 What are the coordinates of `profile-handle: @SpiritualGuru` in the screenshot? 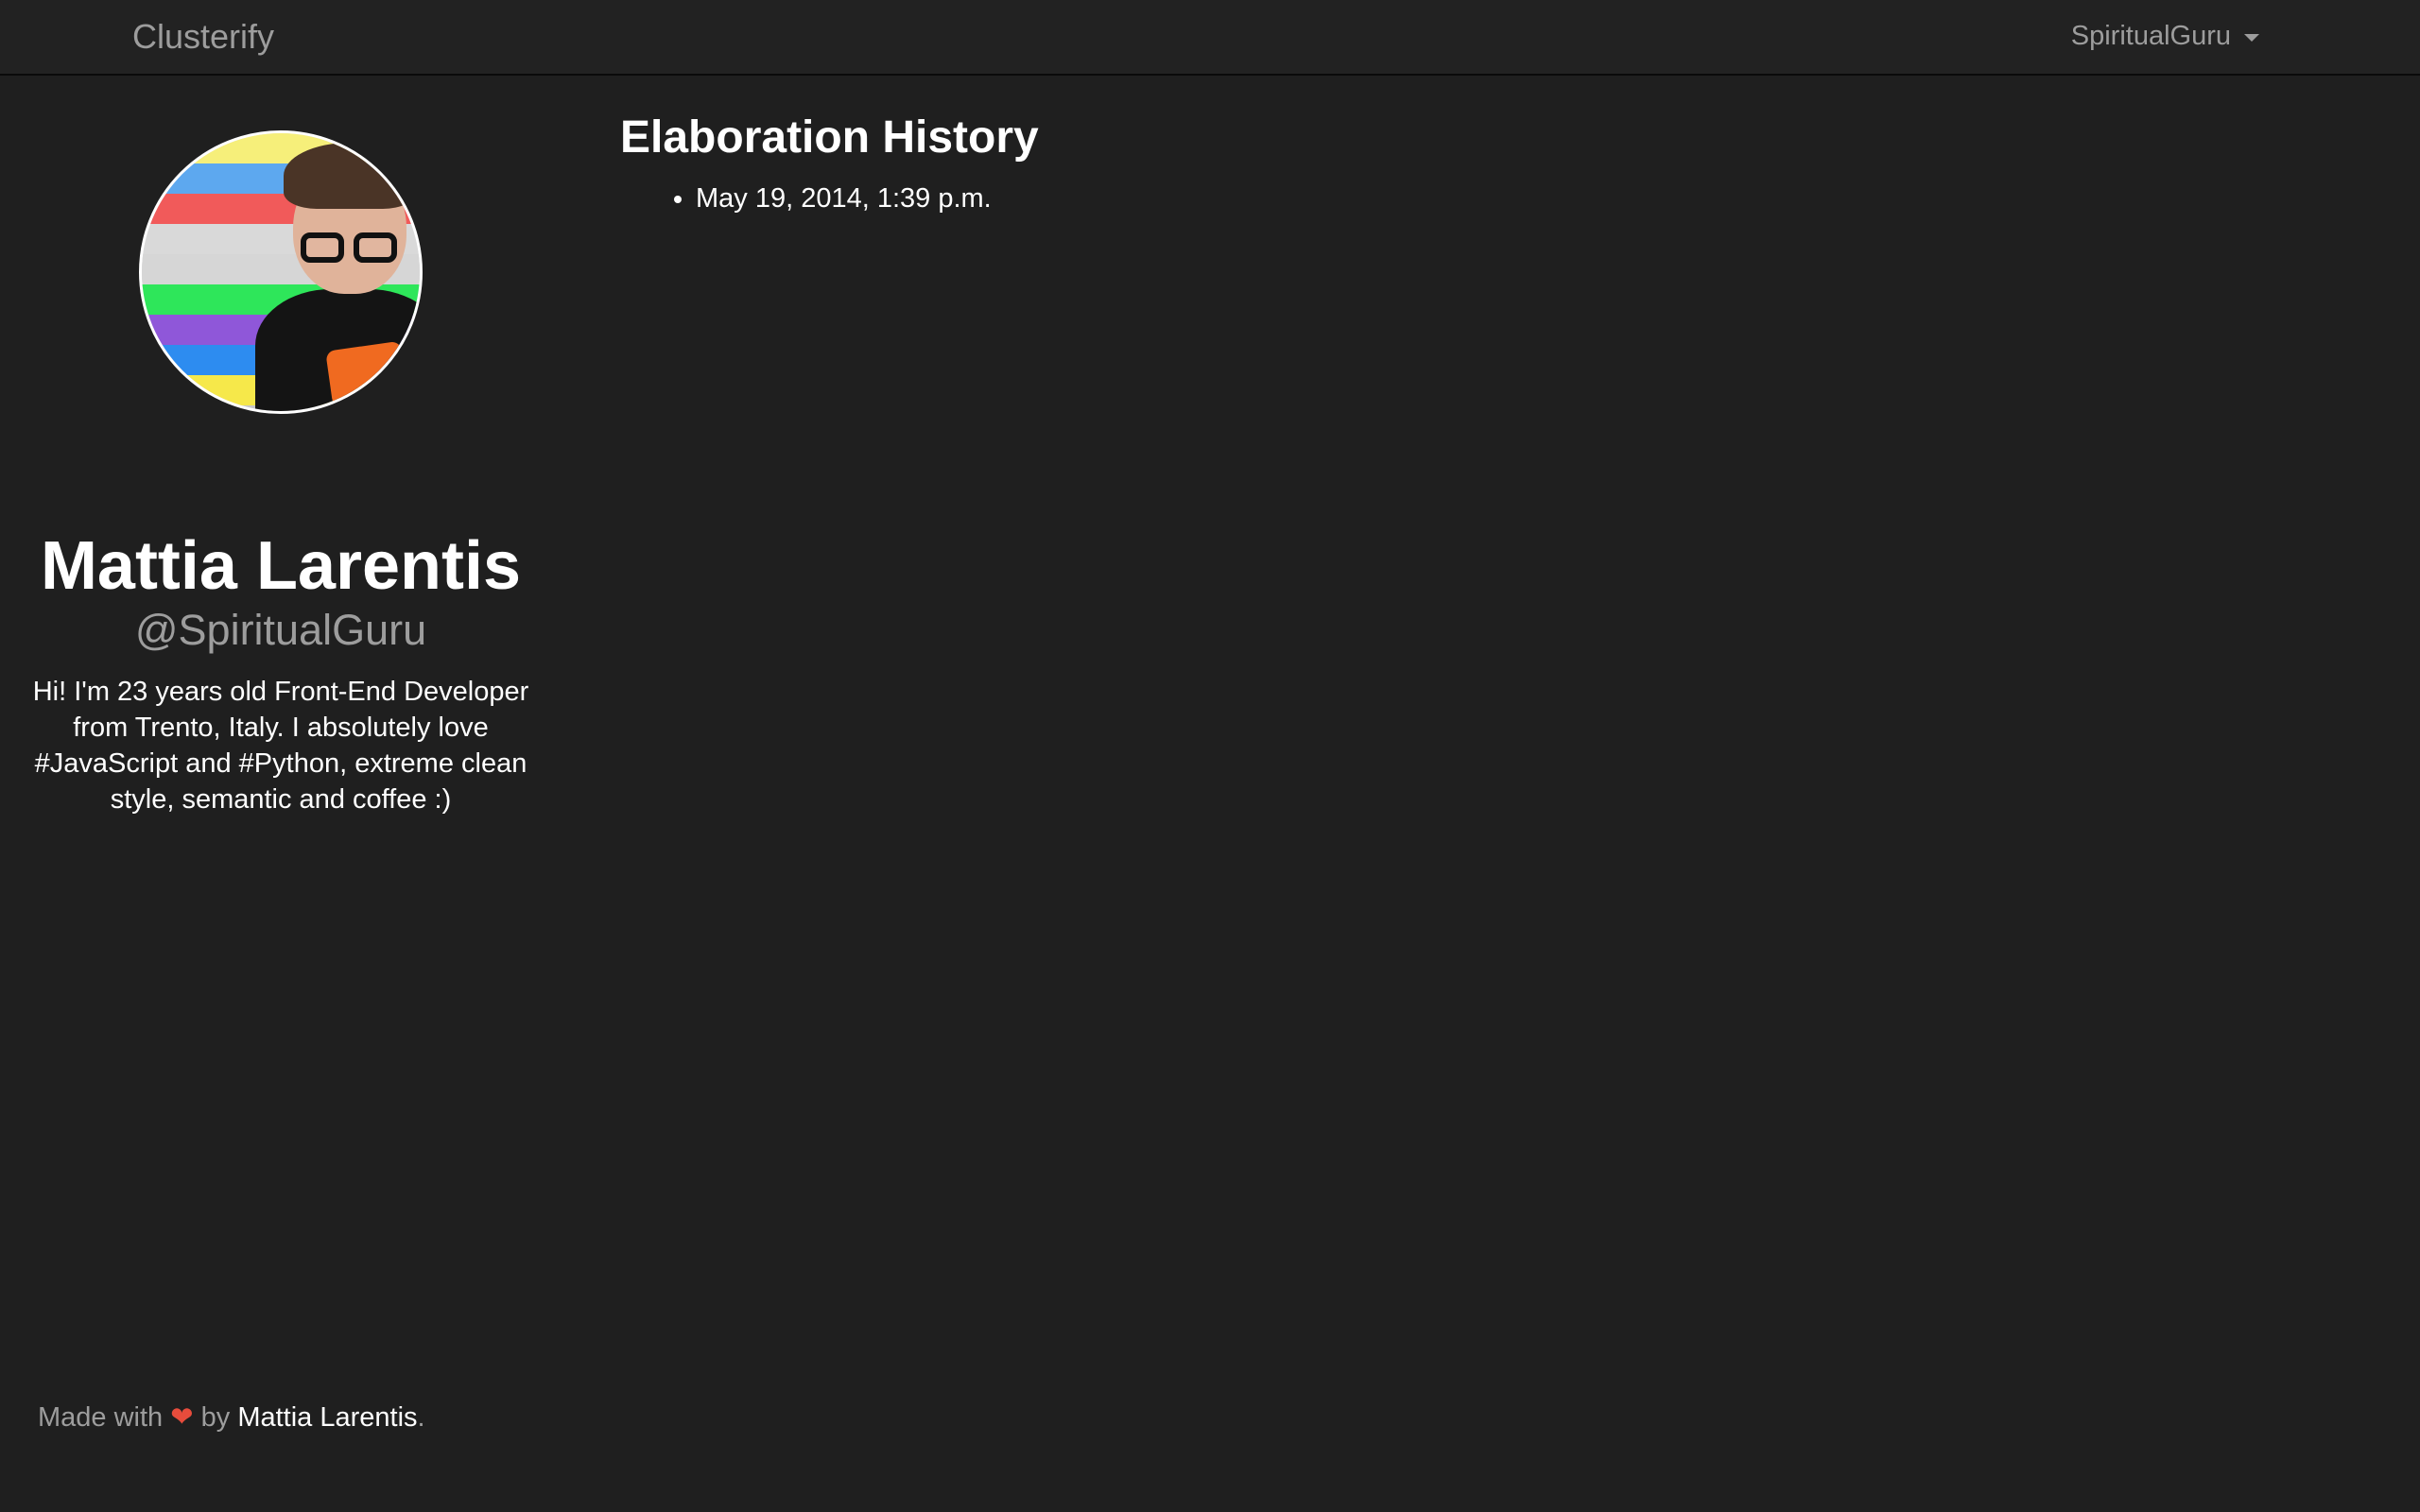 It's located at (280, 630).